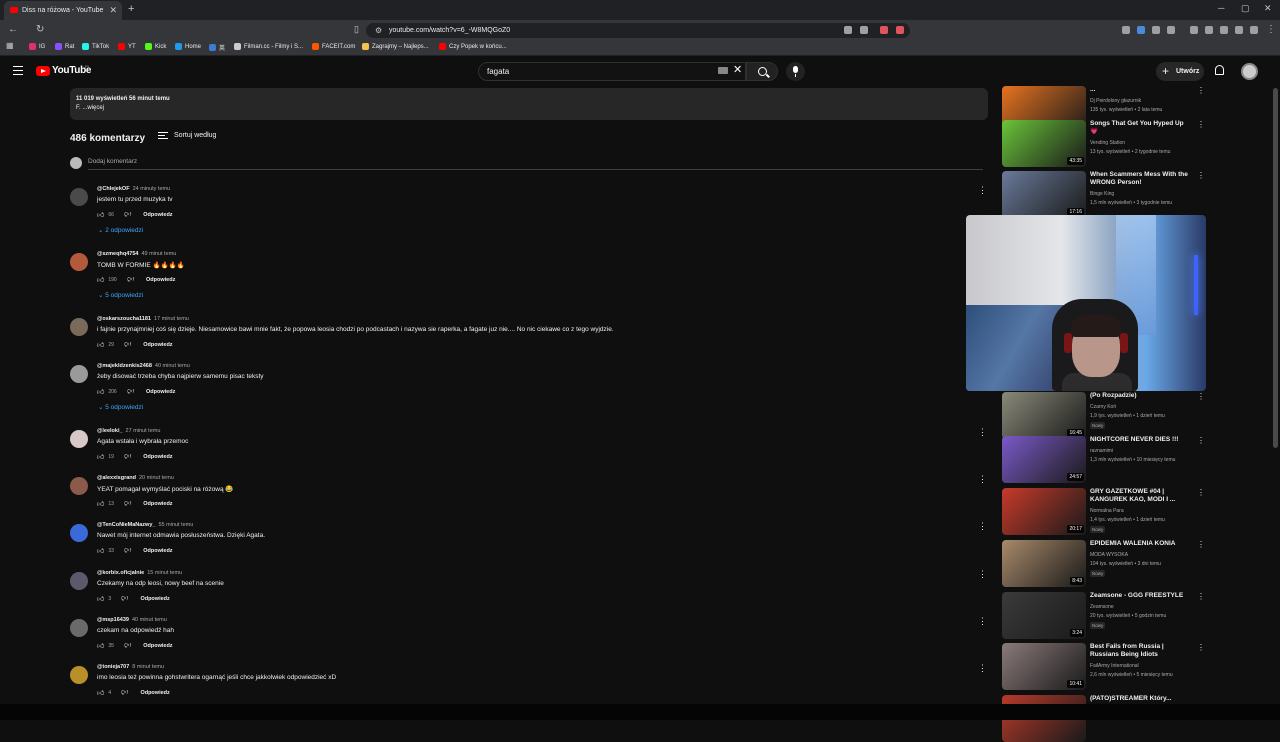  What do you see at coordinates (1221, 8) in the screenshot?
I see `minimize-icon: ─` at bounding box center [1221, 8].